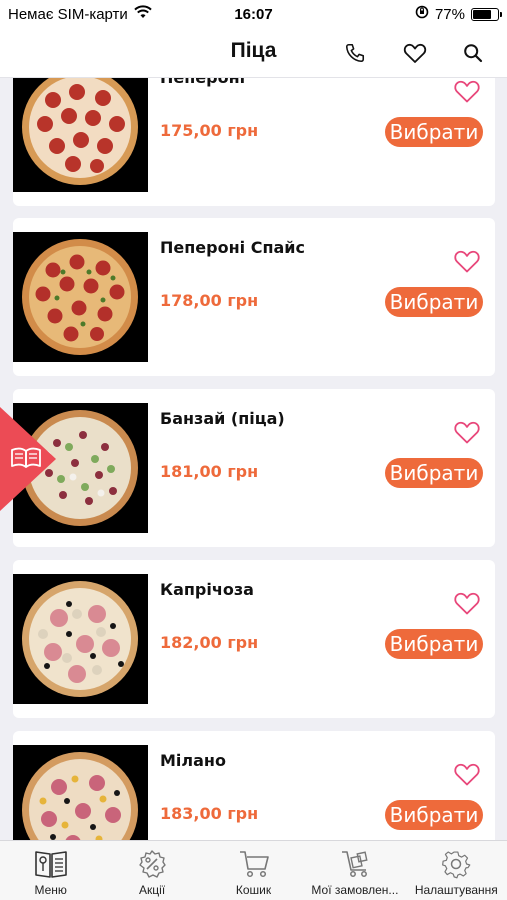  Describe the element at coordinates (28, 459) in the screenshot. I see `side-menu-button` at that location.